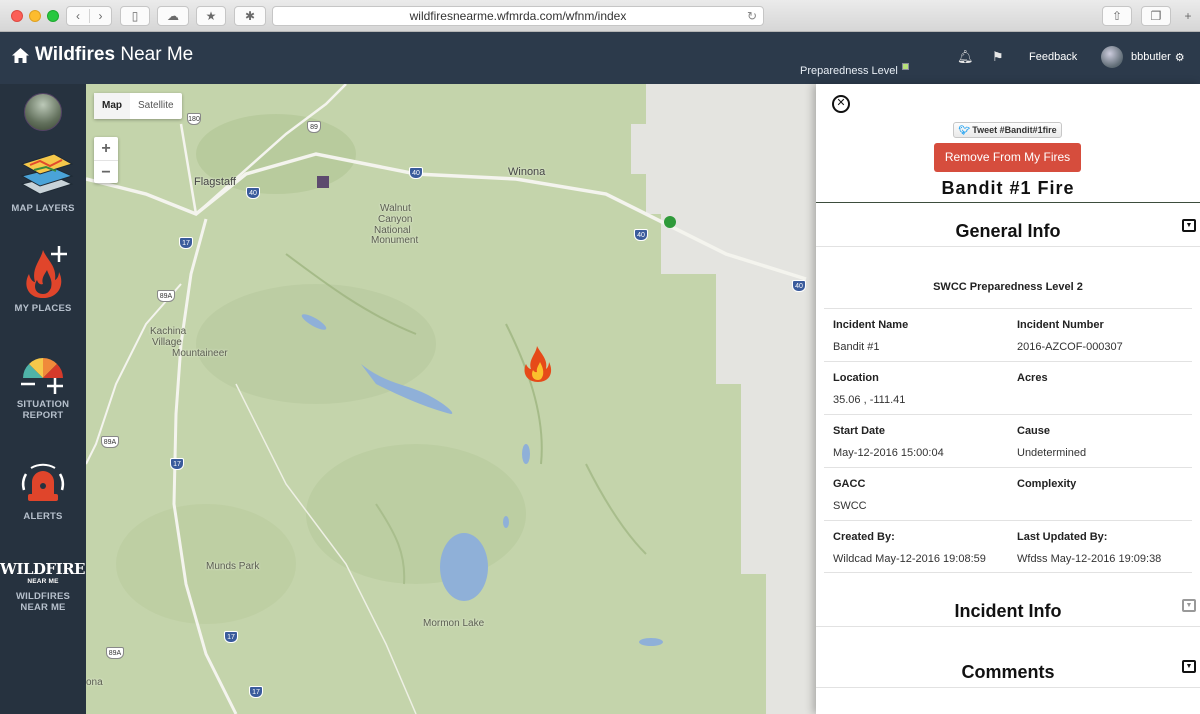 Image resolution: width=1200 pixels, height=714 pixels. Describe the element at coordinates (1008, 231) in the screenshot. I see `general-info-header: General Info` at that location.